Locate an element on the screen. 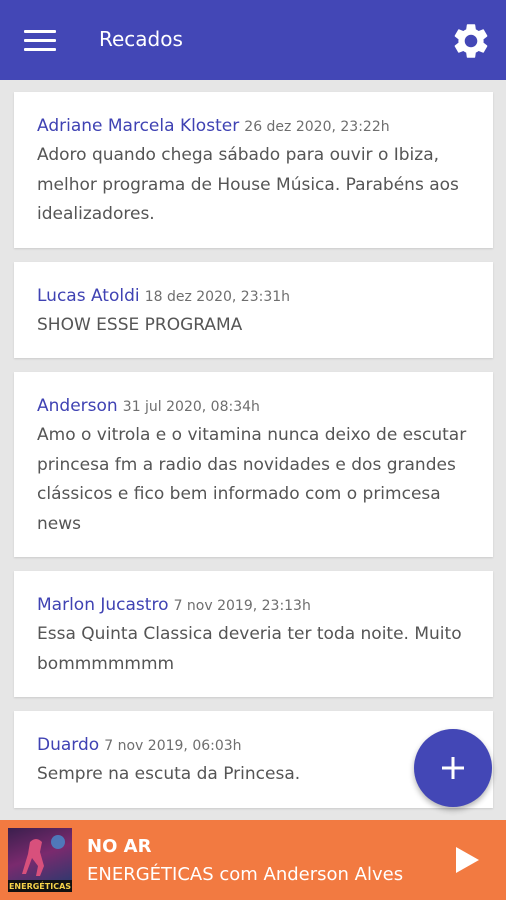 This screenshot has height=900, width=506. author-name: Anderson is located at coordinates (77, 406).